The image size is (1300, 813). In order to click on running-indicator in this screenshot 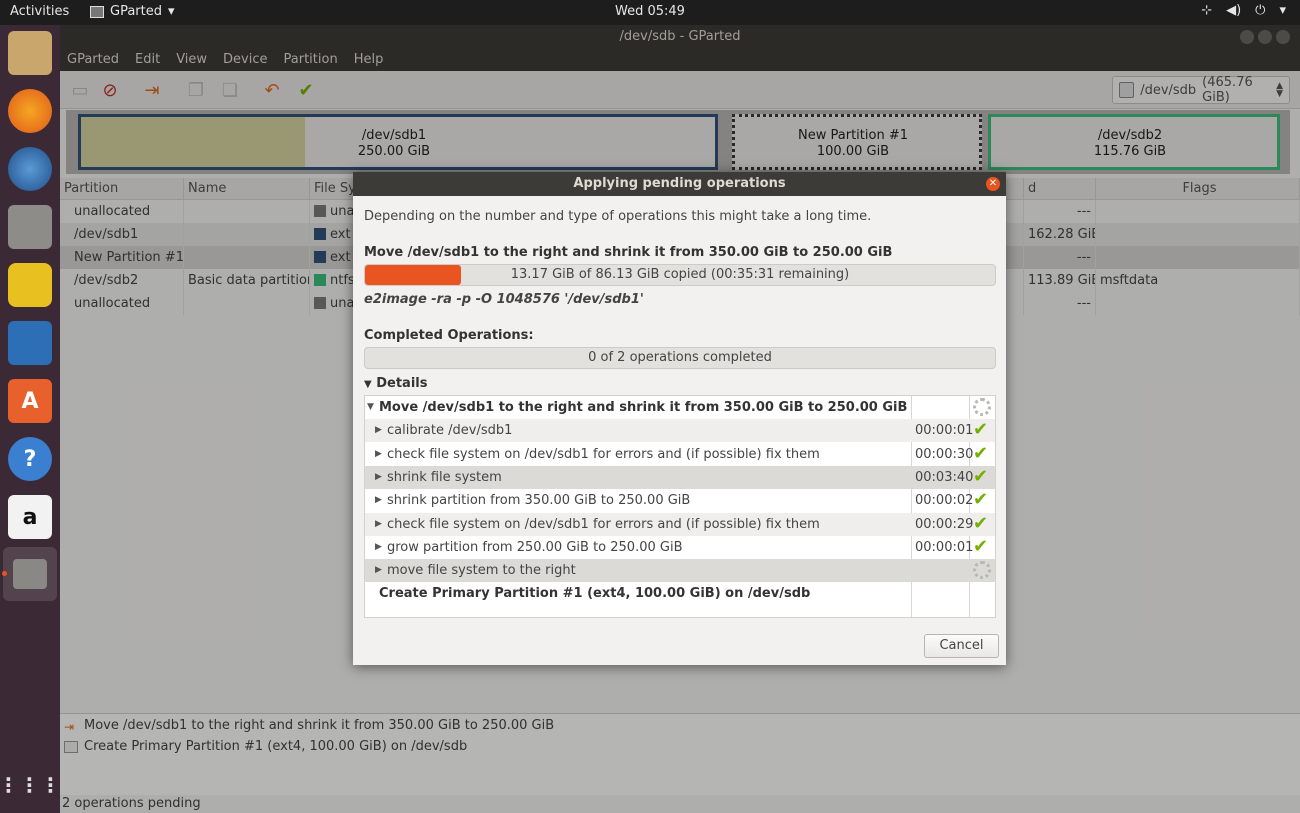, I will do `click(4, 573)`.